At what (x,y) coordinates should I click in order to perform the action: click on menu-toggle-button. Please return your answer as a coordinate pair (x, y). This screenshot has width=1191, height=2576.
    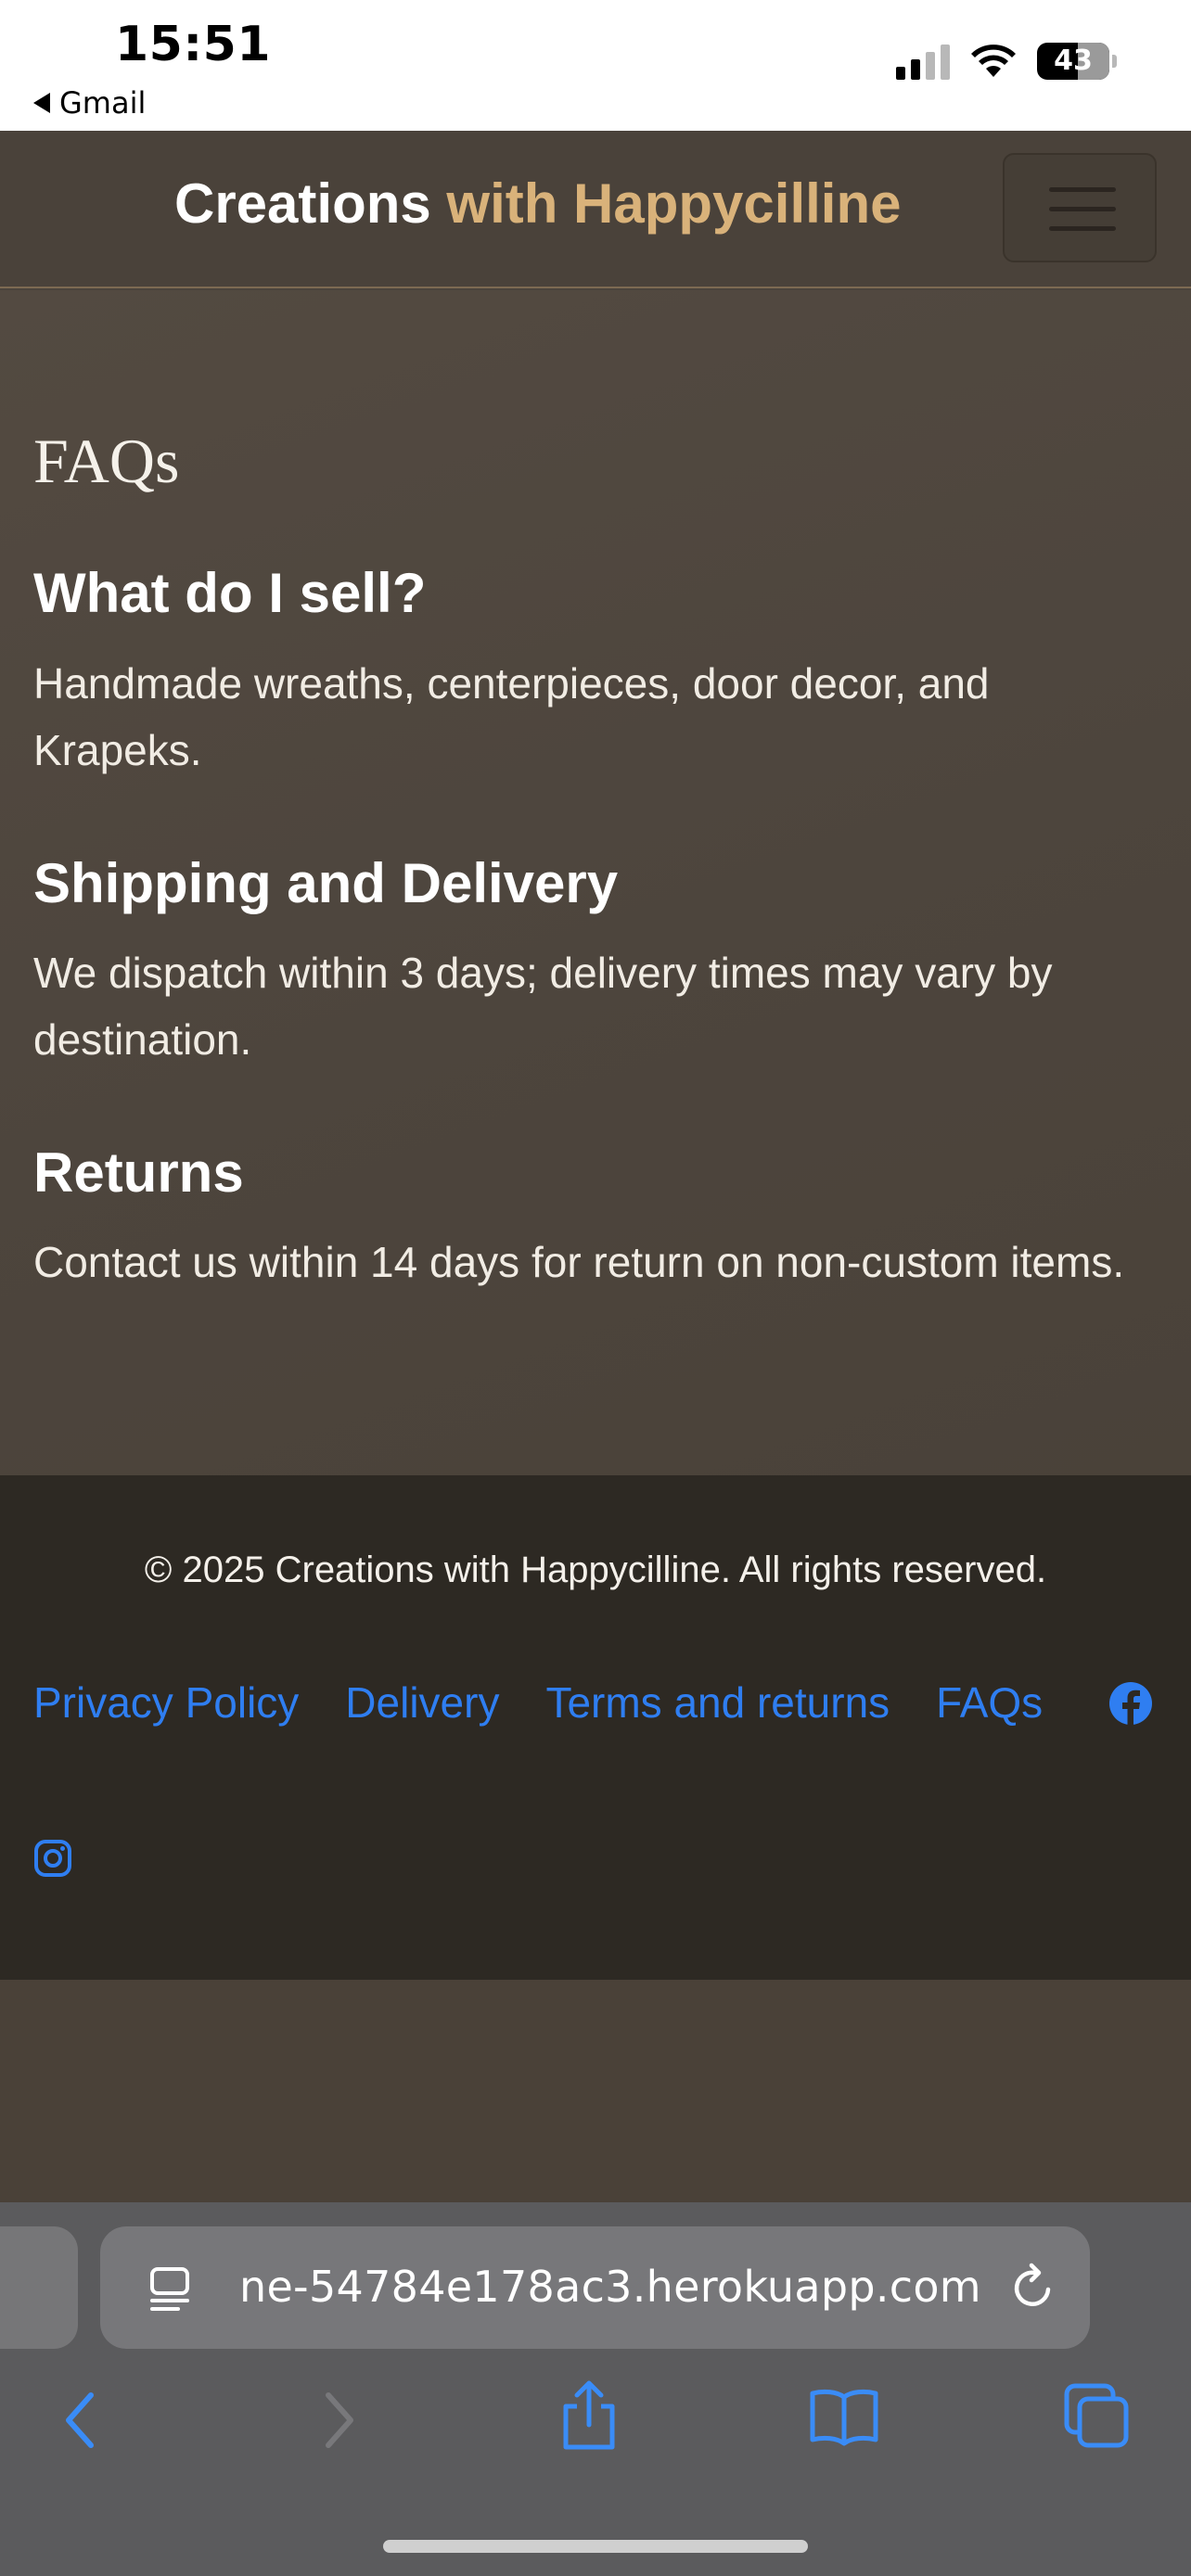
    Looking at the image, I should click on (1080, 207).